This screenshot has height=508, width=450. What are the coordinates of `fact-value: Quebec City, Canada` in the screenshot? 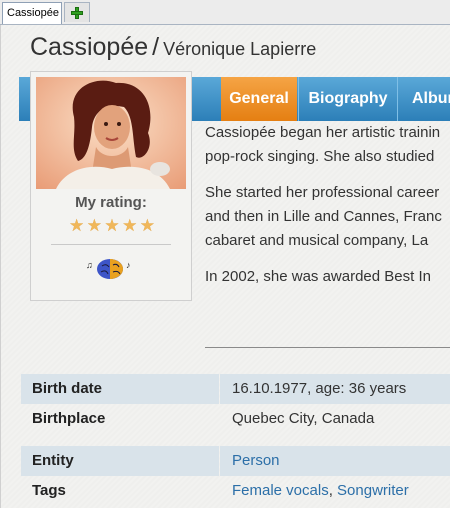 It's located at (303, 418).